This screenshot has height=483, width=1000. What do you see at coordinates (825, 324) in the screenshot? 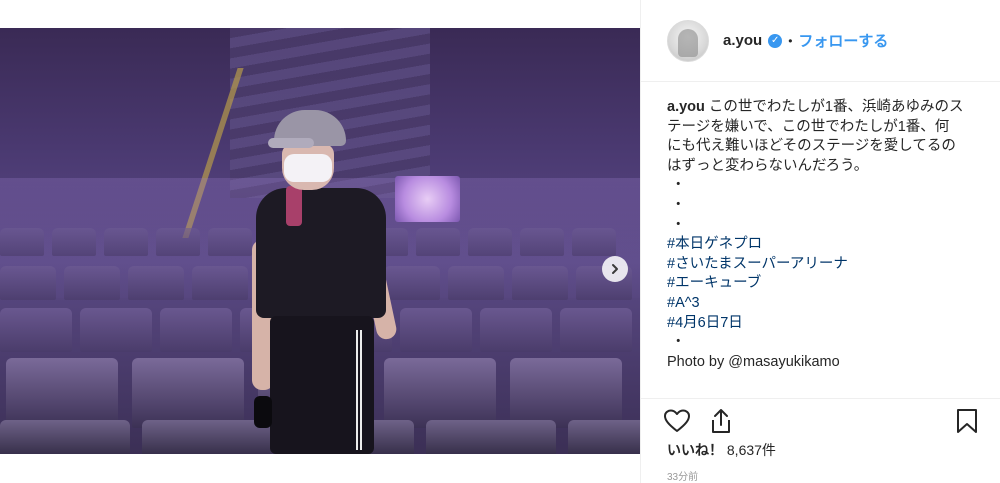
I see `hashtag-link: #4月6日7日` at bounding box center [825, 324].